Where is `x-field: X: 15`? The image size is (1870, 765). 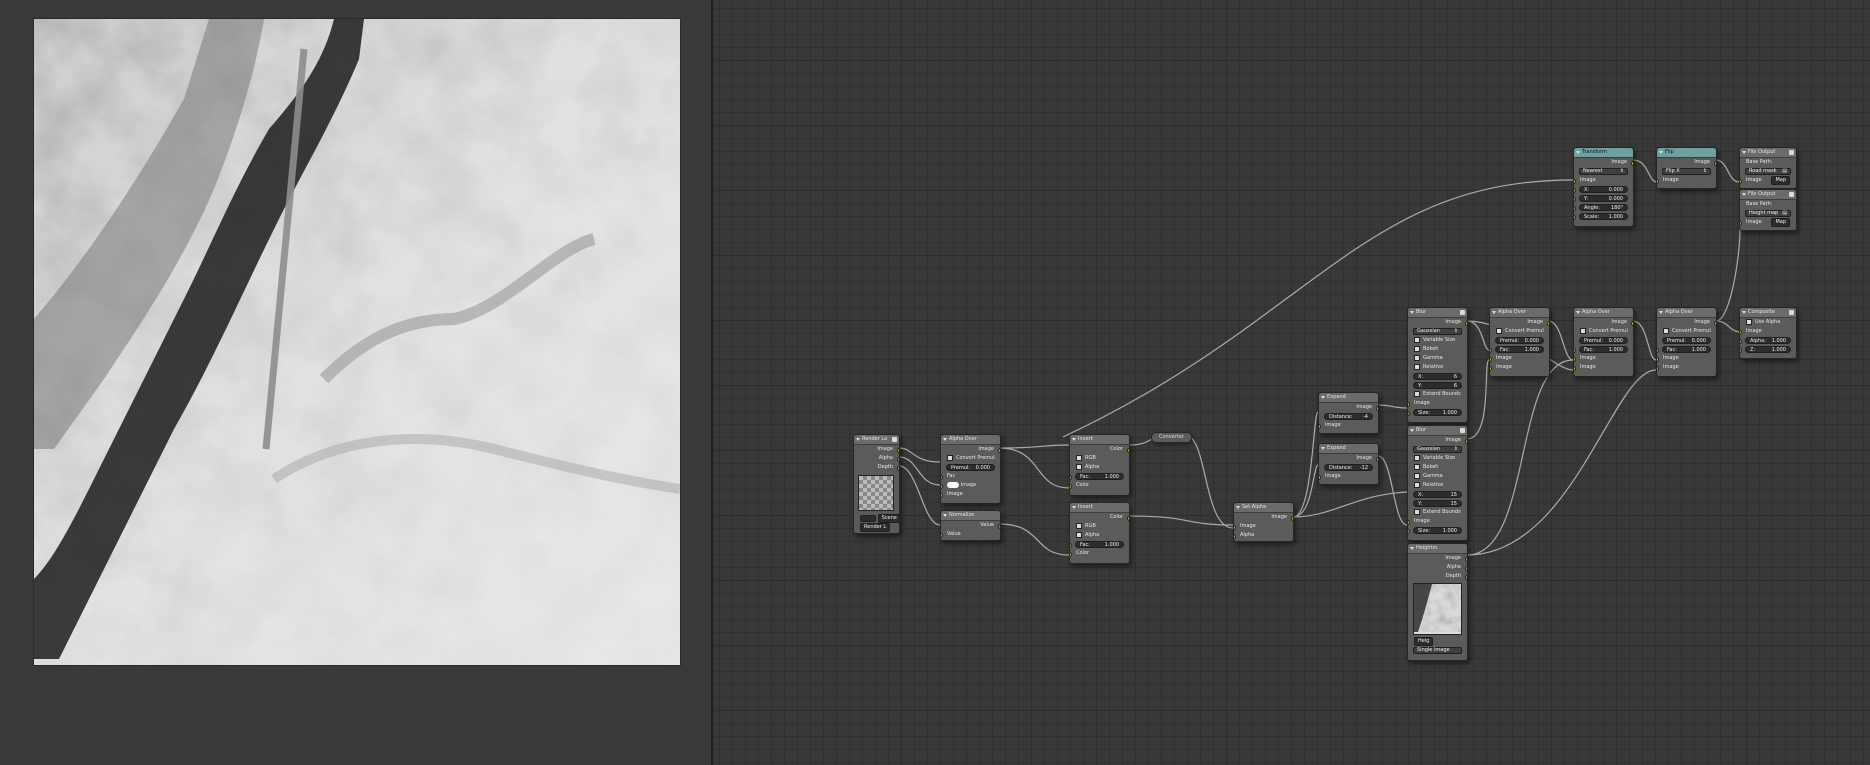
x-field: X: 15 is located at coordinates (1437, 494).